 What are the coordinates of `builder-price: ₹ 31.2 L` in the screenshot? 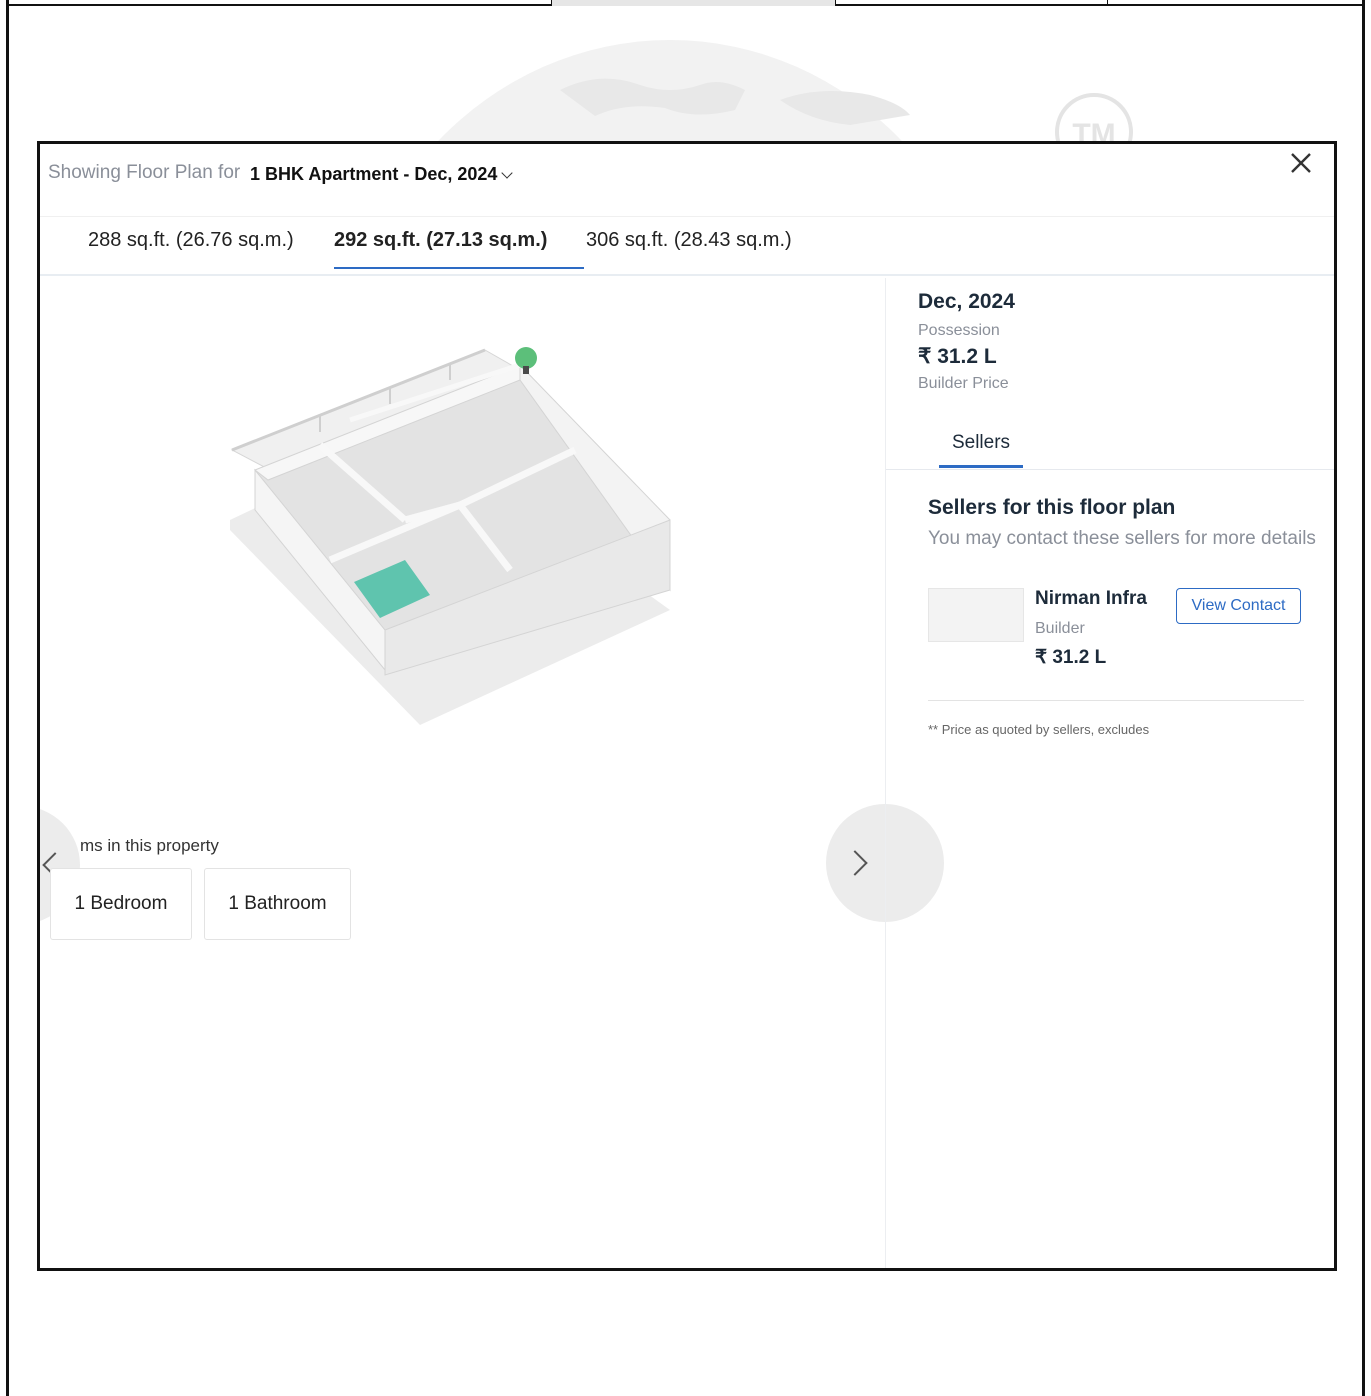 It's located at (957, 356).